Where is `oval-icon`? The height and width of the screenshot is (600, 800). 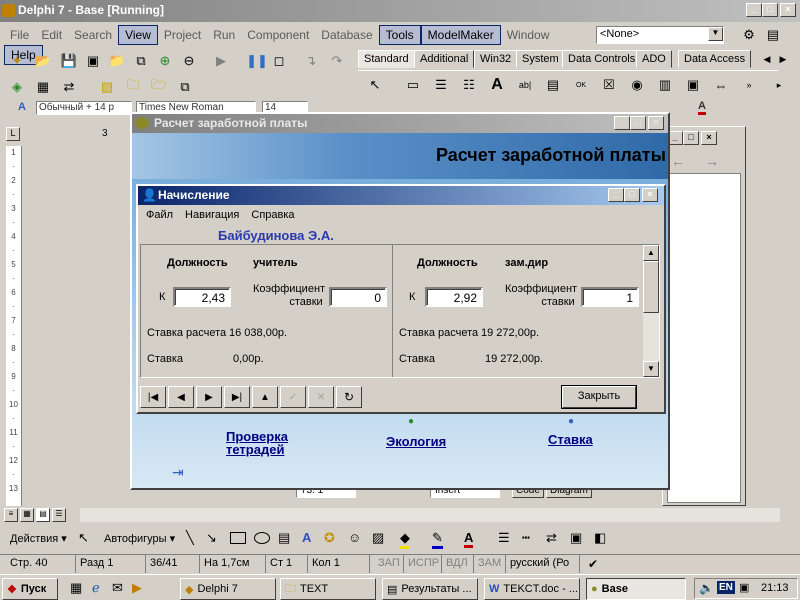
oval-icon is located at coordinates (262, 538).